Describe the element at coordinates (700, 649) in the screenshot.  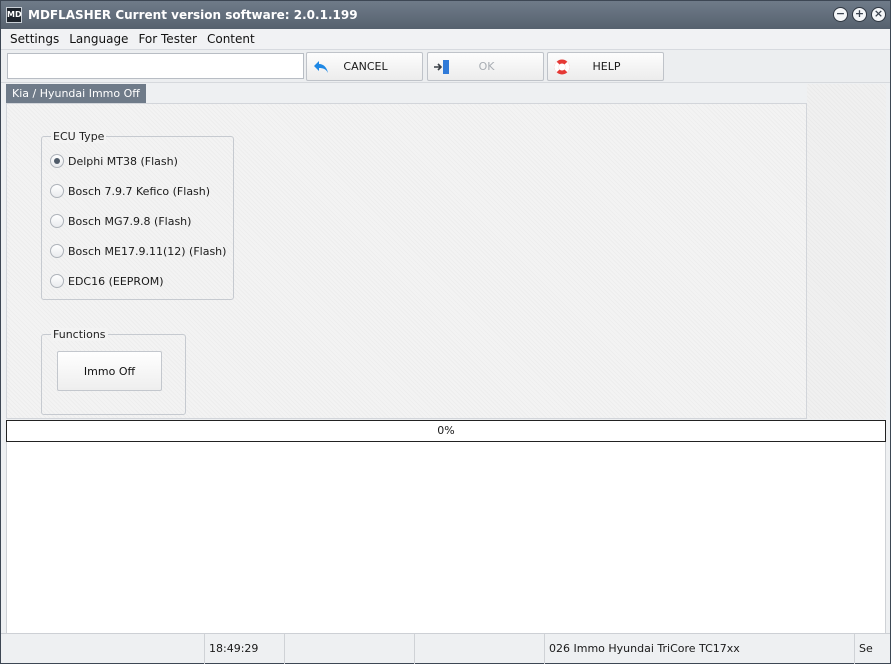
I see `status-info: 026 Immo Hyundai TriCore TC17xx` at that location.